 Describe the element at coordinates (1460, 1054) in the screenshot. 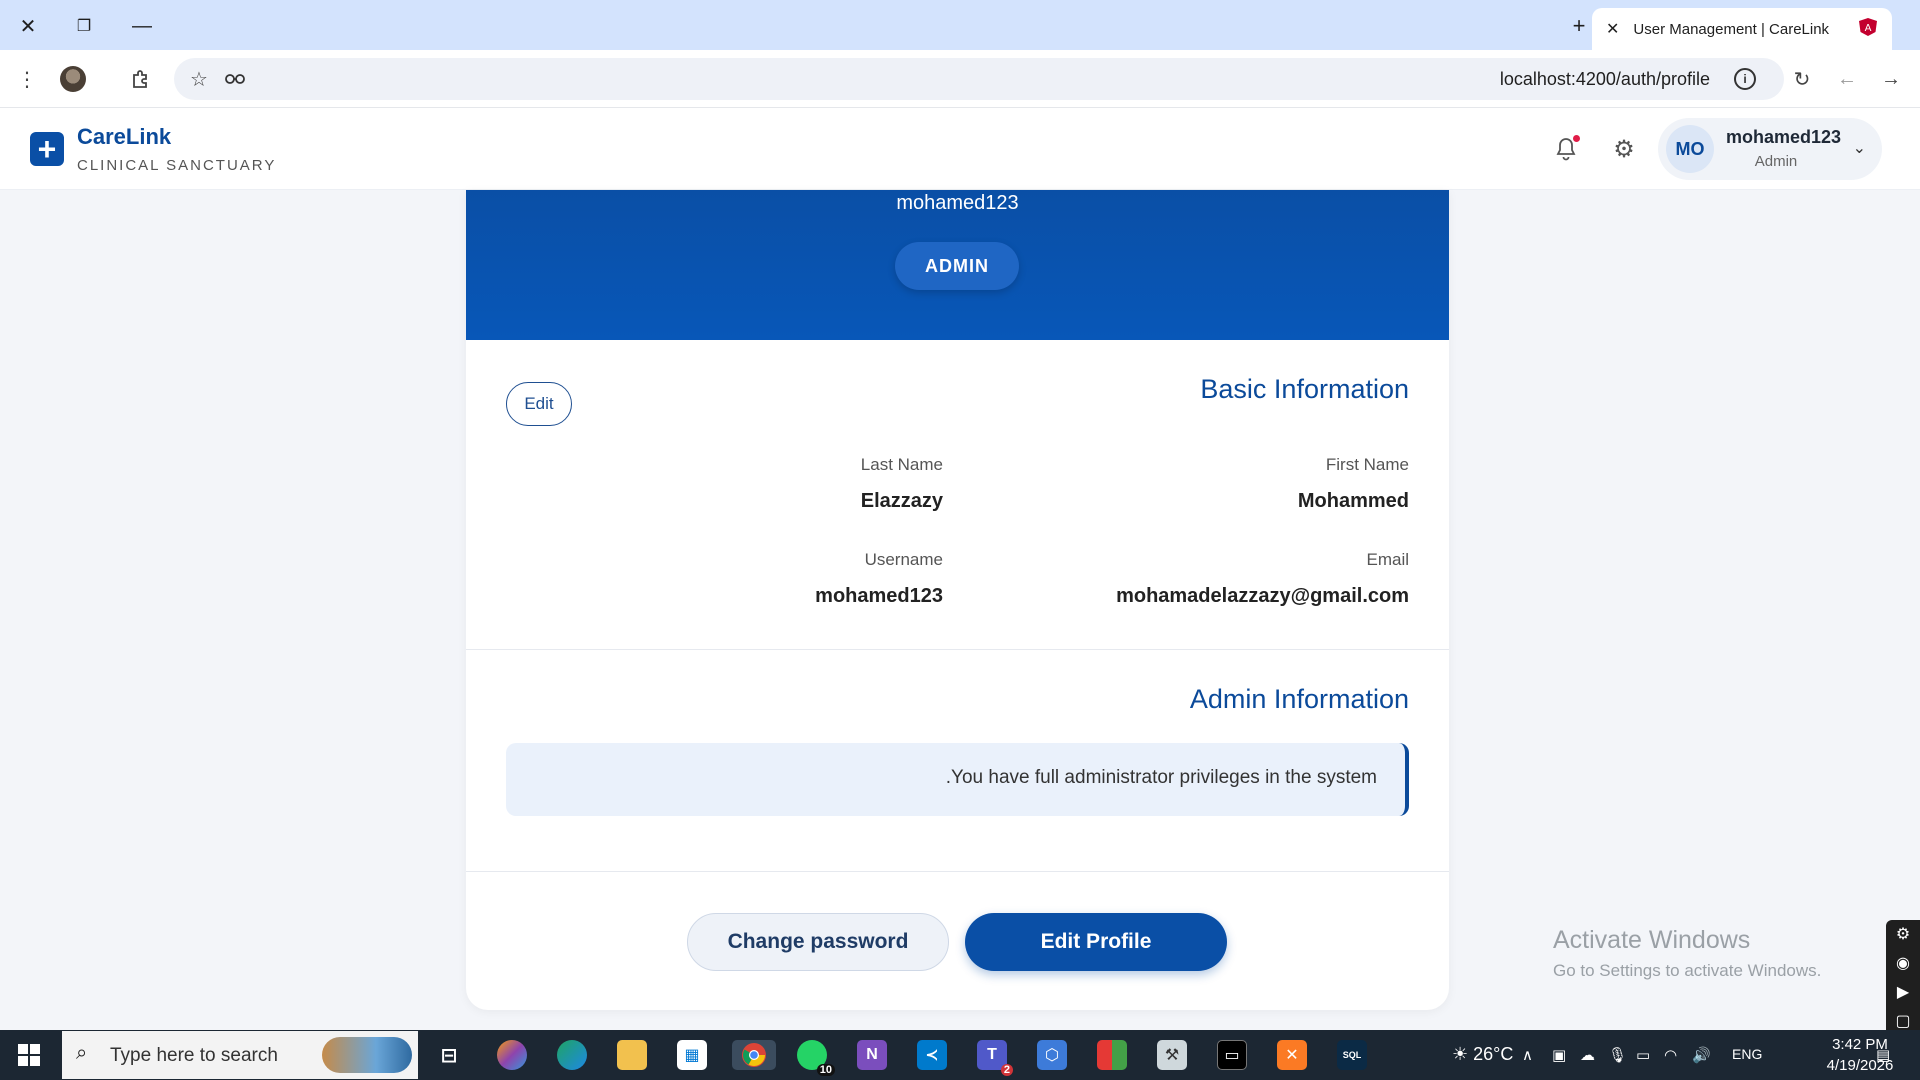

I see `weather-icon: ☀` at that location.